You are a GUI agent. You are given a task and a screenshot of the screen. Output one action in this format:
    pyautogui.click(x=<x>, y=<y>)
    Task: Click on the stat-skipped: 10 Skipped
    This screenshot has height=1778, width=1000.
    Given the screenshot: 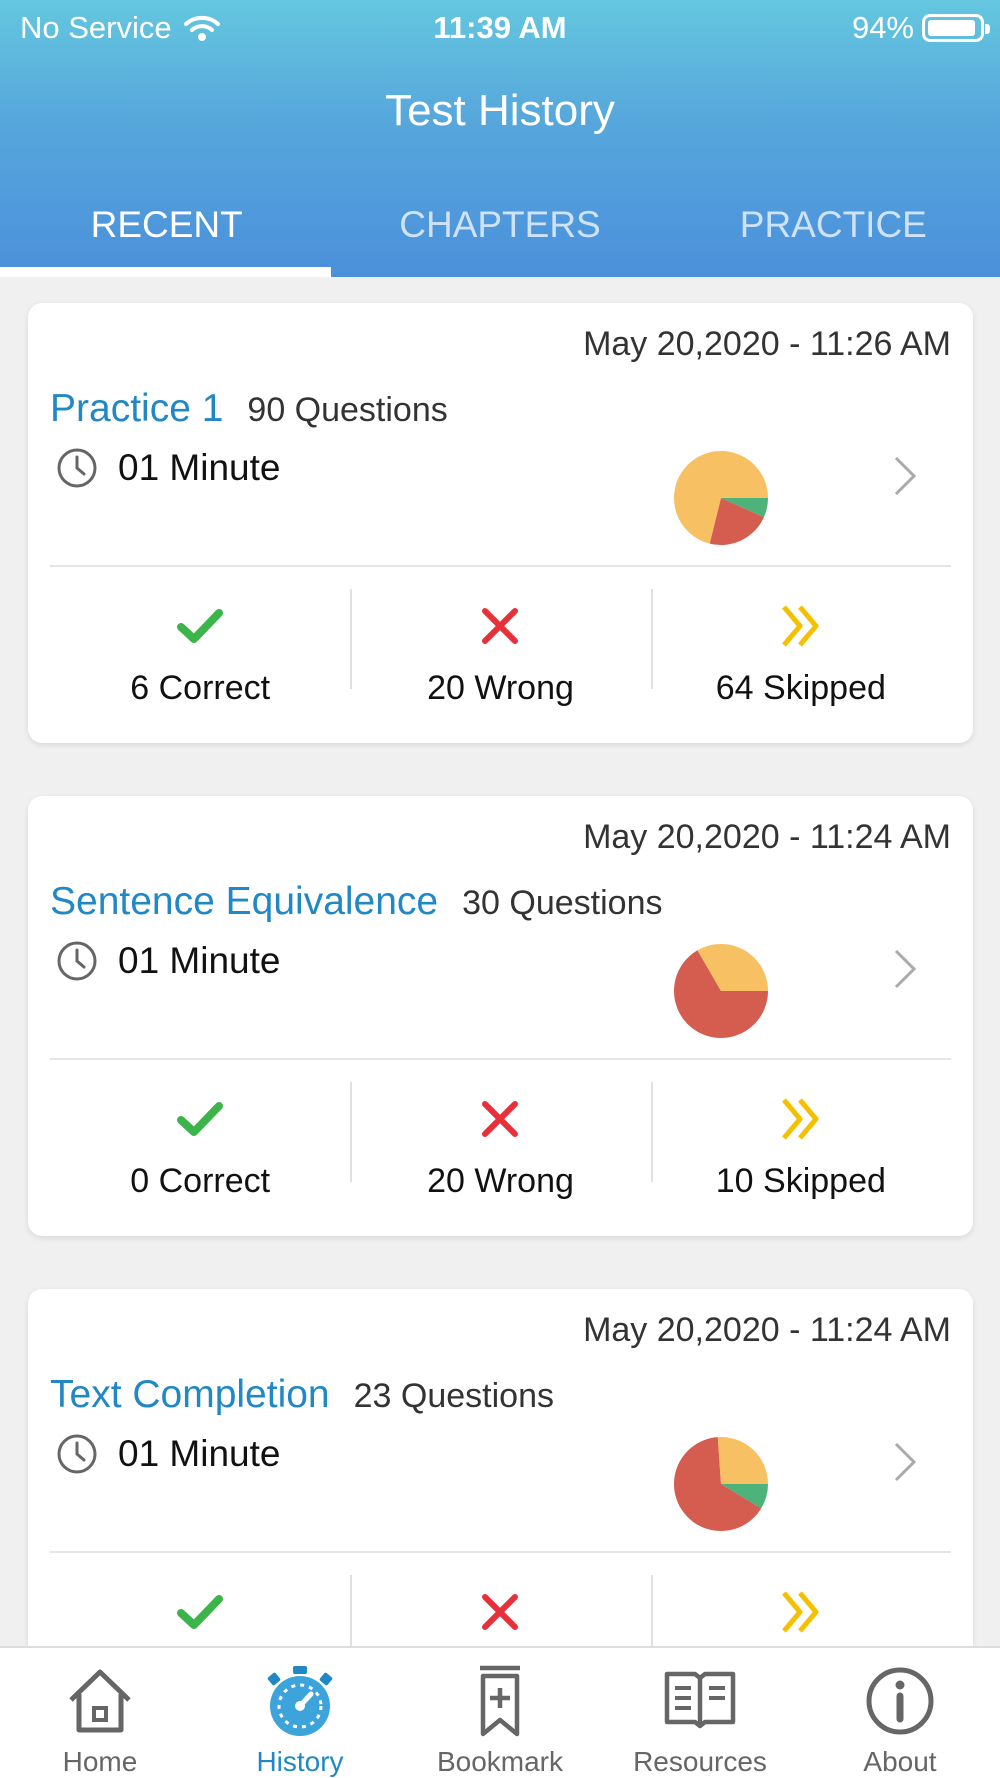 What is the action you would take?
    pyautogui.click(x=800, y=1148)
    